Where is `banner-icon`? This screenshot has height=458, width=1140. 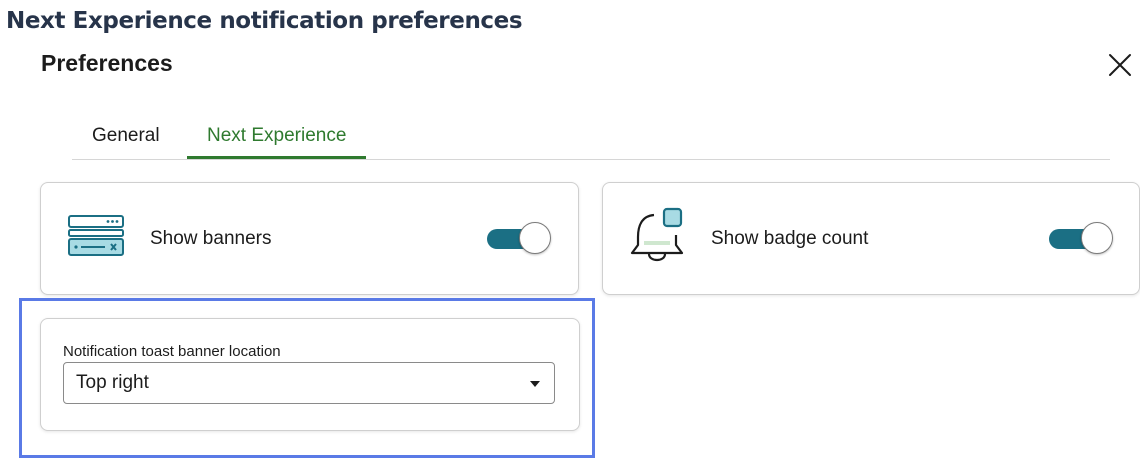 banner-icon is located at coordinates (96, 235).